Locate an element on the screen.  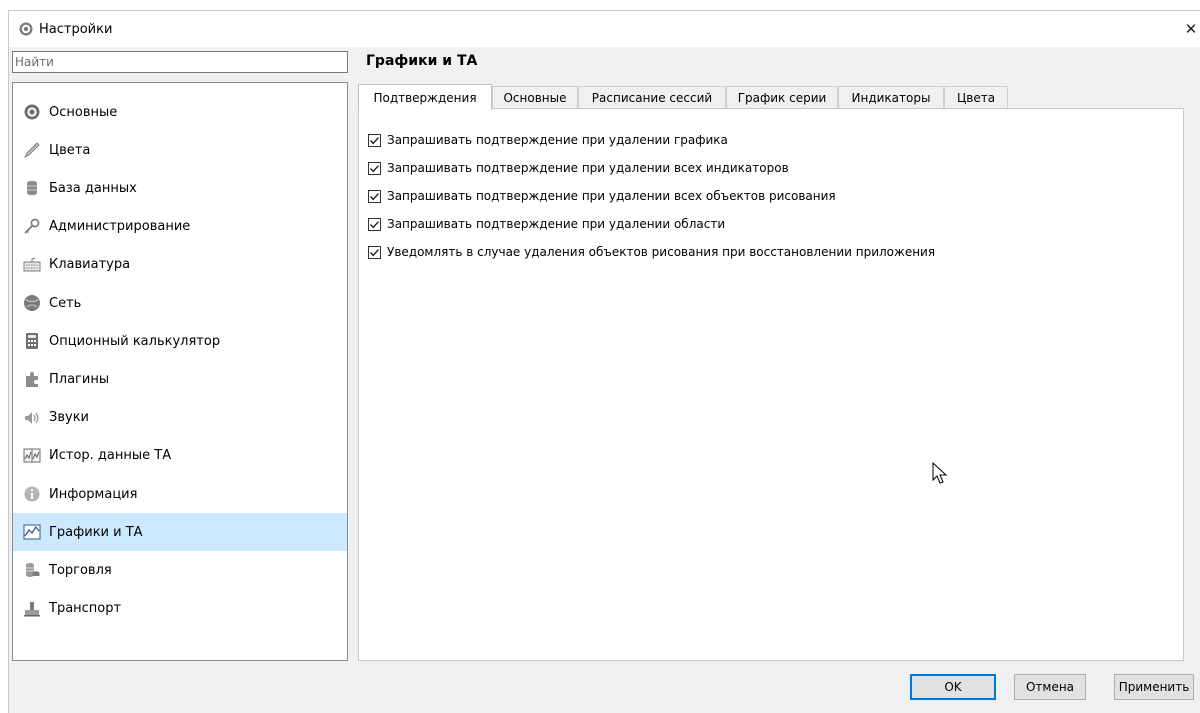
keyboard-icon is located at coordinates (32, 265).